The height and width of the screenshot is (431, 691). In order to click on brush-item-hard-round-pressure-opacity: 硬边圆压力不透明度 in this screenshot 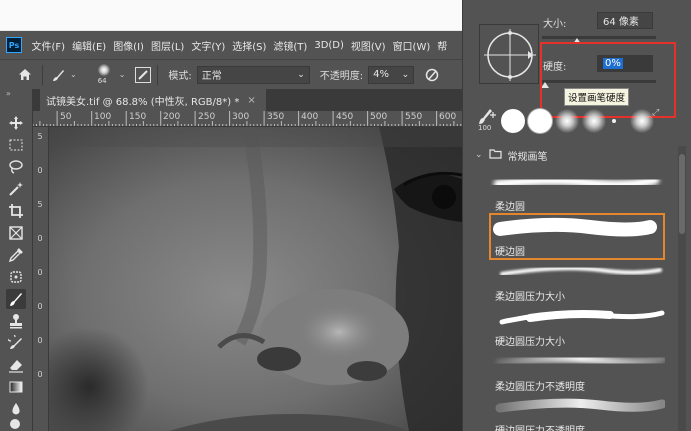, I will do `click(577, 413)`.